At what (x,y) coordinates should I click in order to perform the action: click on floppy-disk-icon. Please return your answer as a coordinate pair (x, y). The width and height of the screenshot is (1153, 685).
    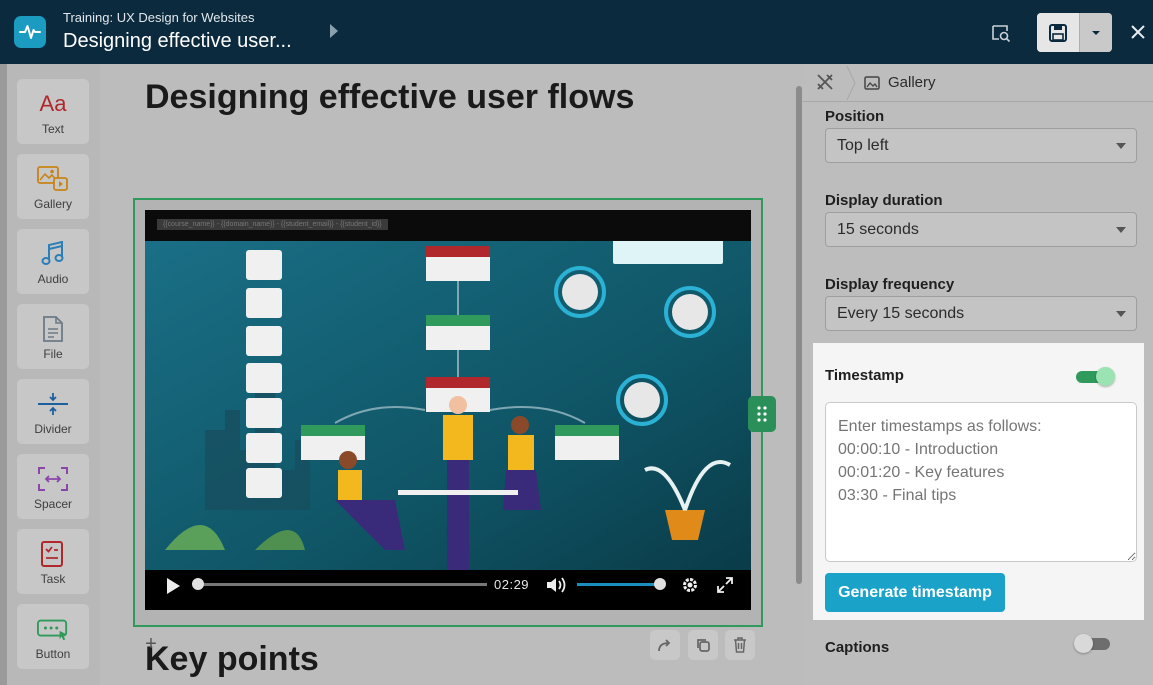
    Looking at the image, I should click on (1058, 32).